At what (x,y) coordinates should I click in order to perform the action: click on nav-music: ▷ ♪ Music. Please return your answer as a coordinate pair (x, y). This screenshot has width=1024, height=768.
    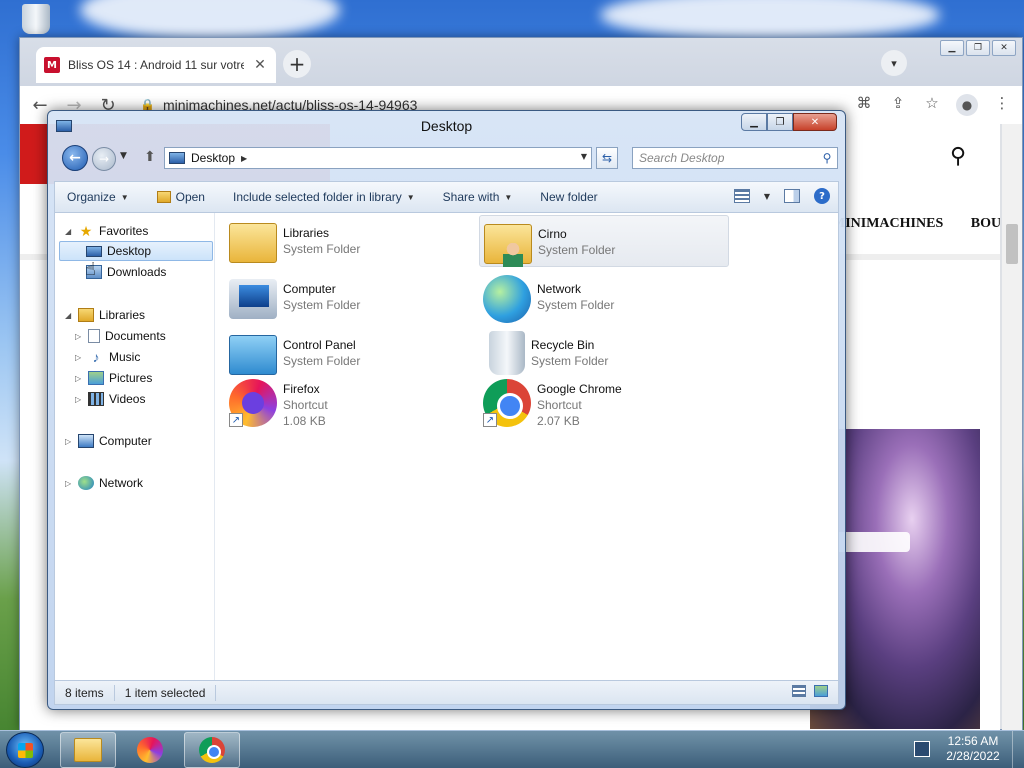
    Looking at the image, I should click on (107, 357).